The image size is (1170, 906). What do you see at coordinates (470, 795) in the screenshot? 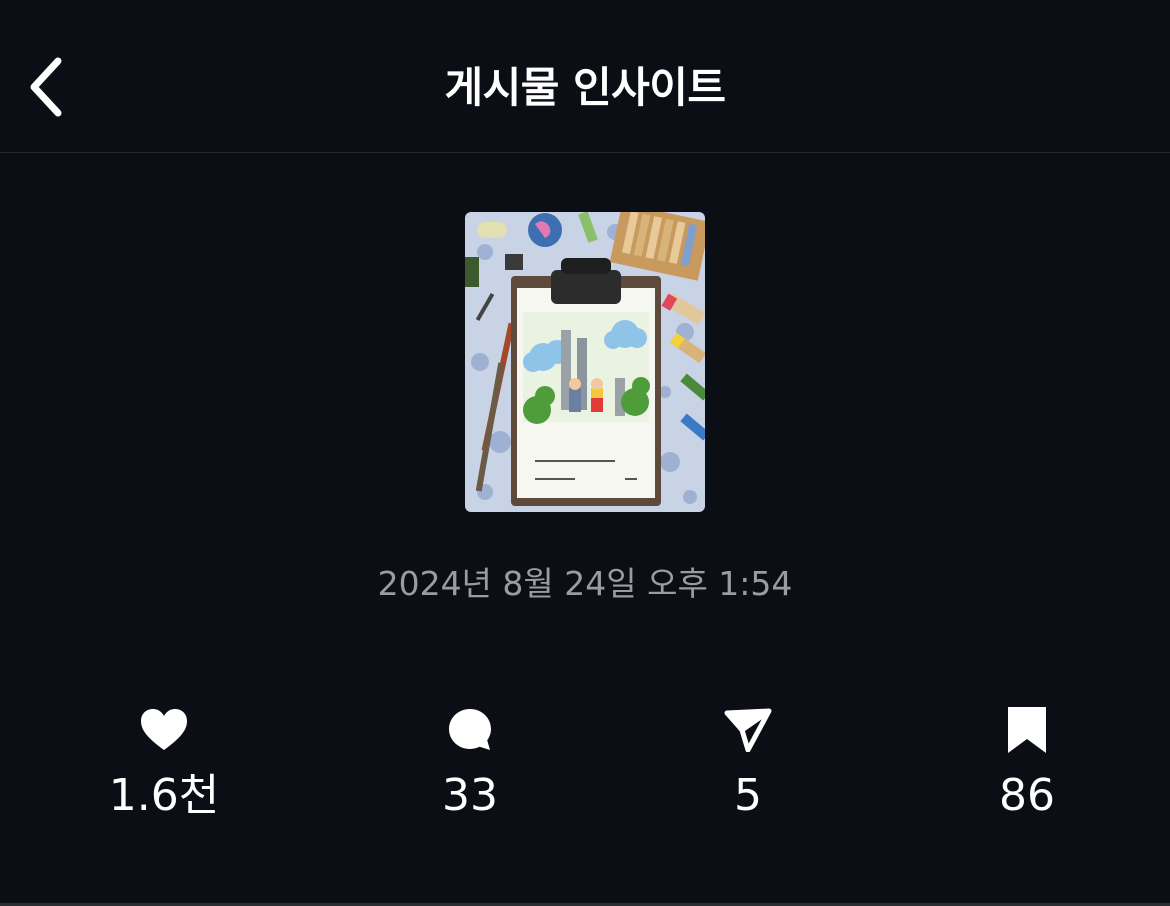
I see `comments-count: 33` at bounding box center [470, 795].